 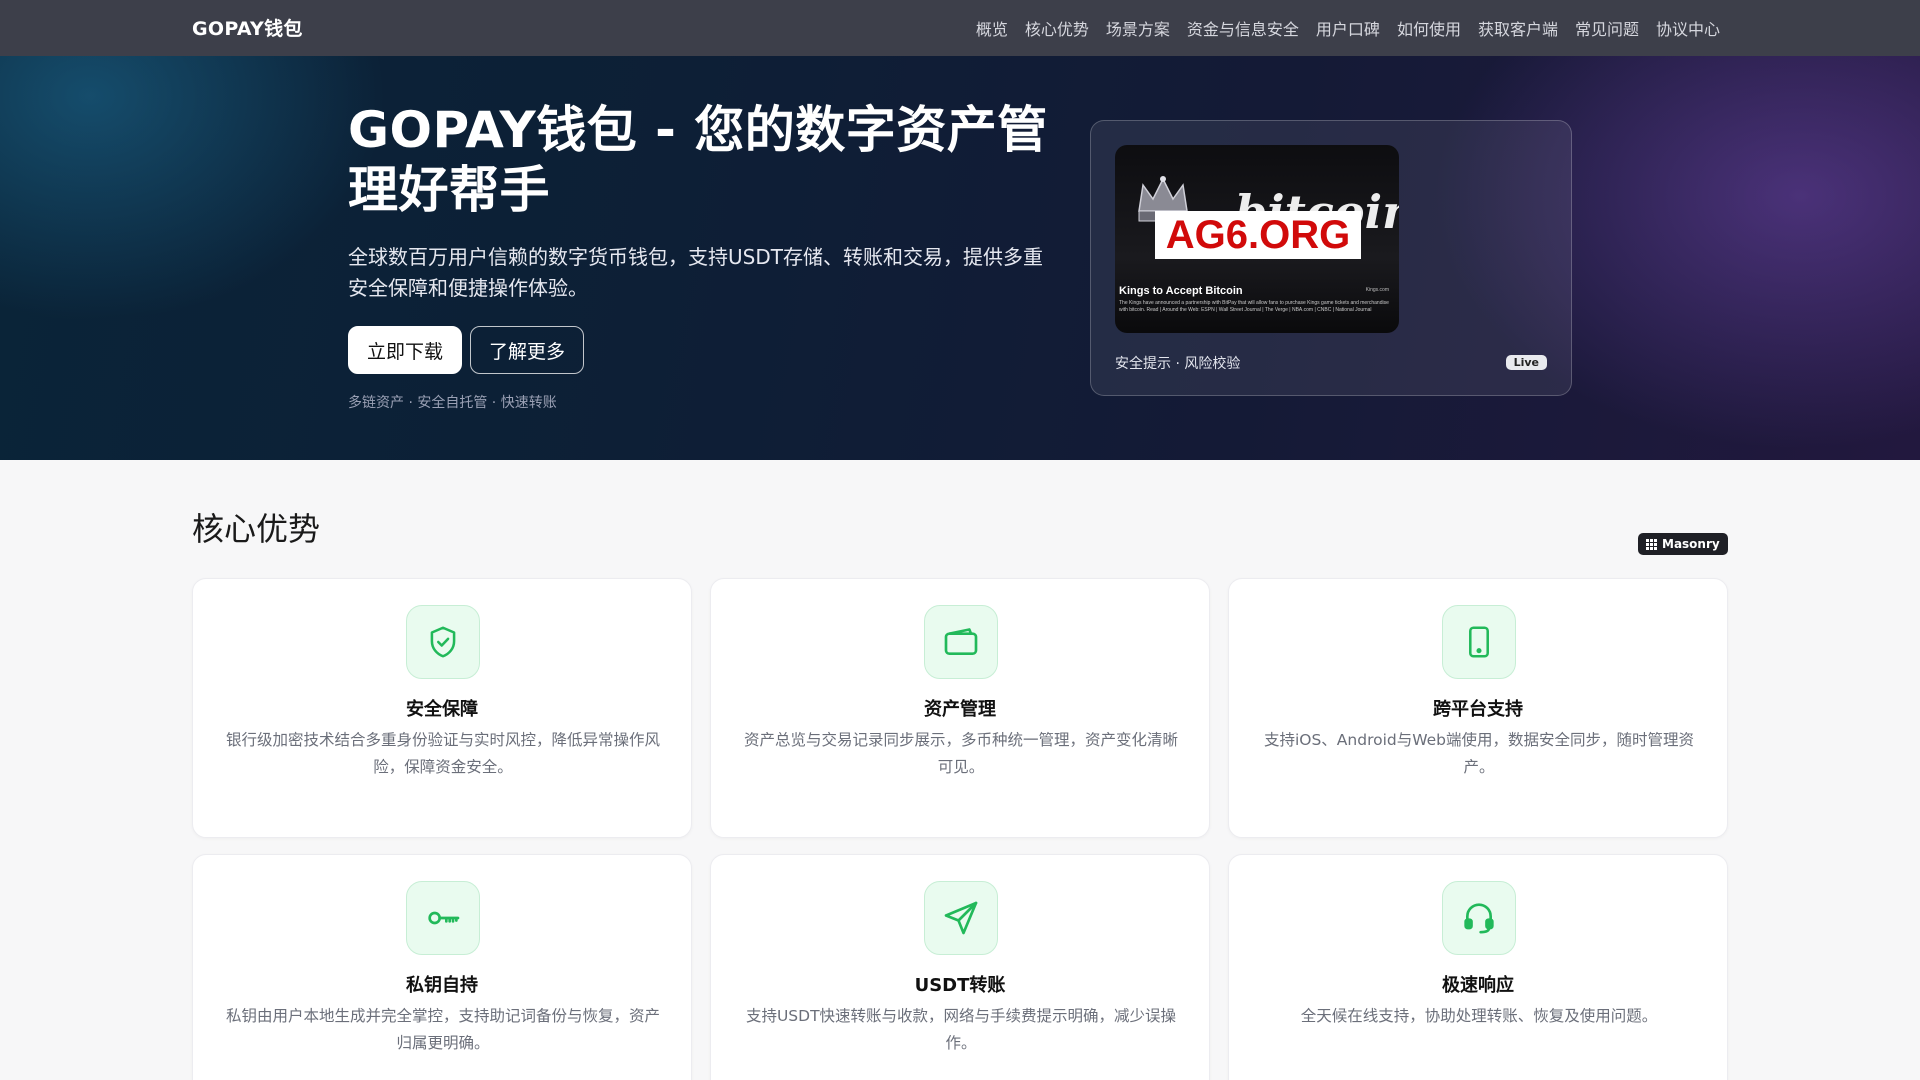 What do you see at coordinates (1526, 362) in the screenshot?
I see `live-badge: Live` at bounding box center [1526, 362].